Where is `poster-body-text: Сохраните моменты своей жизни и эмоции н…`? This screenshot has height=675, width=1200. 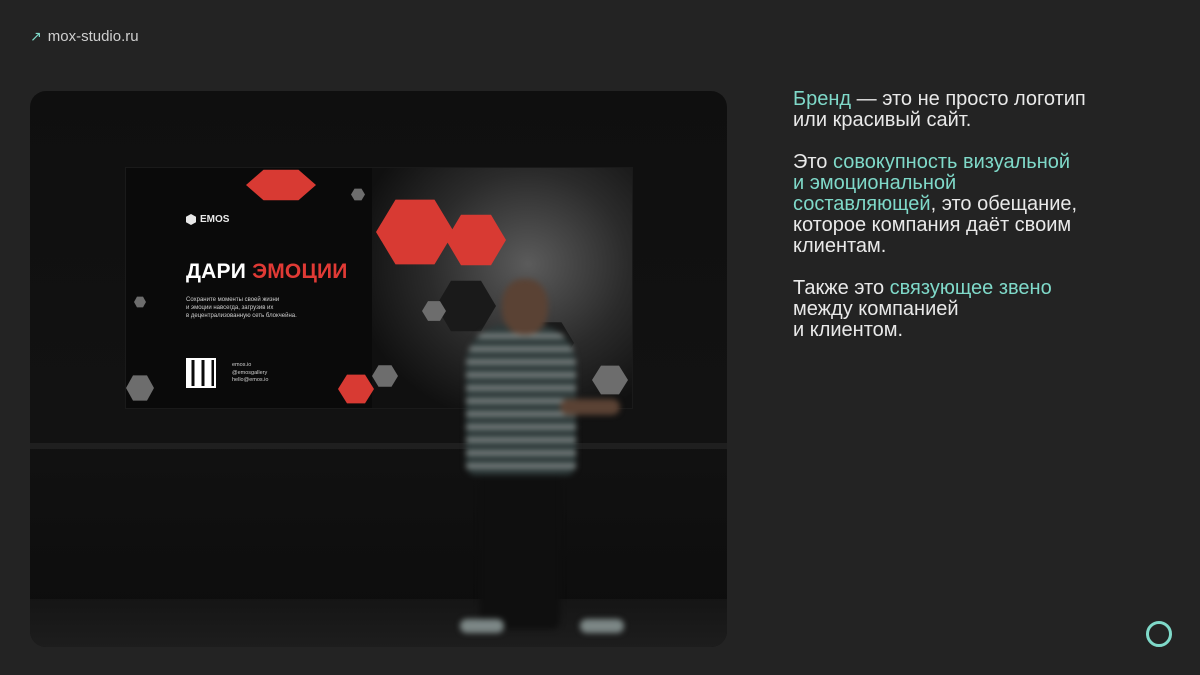
poster-body-text: Сохраните моменты своей жизни и эмоции н… is located at coordinates (271, 308).